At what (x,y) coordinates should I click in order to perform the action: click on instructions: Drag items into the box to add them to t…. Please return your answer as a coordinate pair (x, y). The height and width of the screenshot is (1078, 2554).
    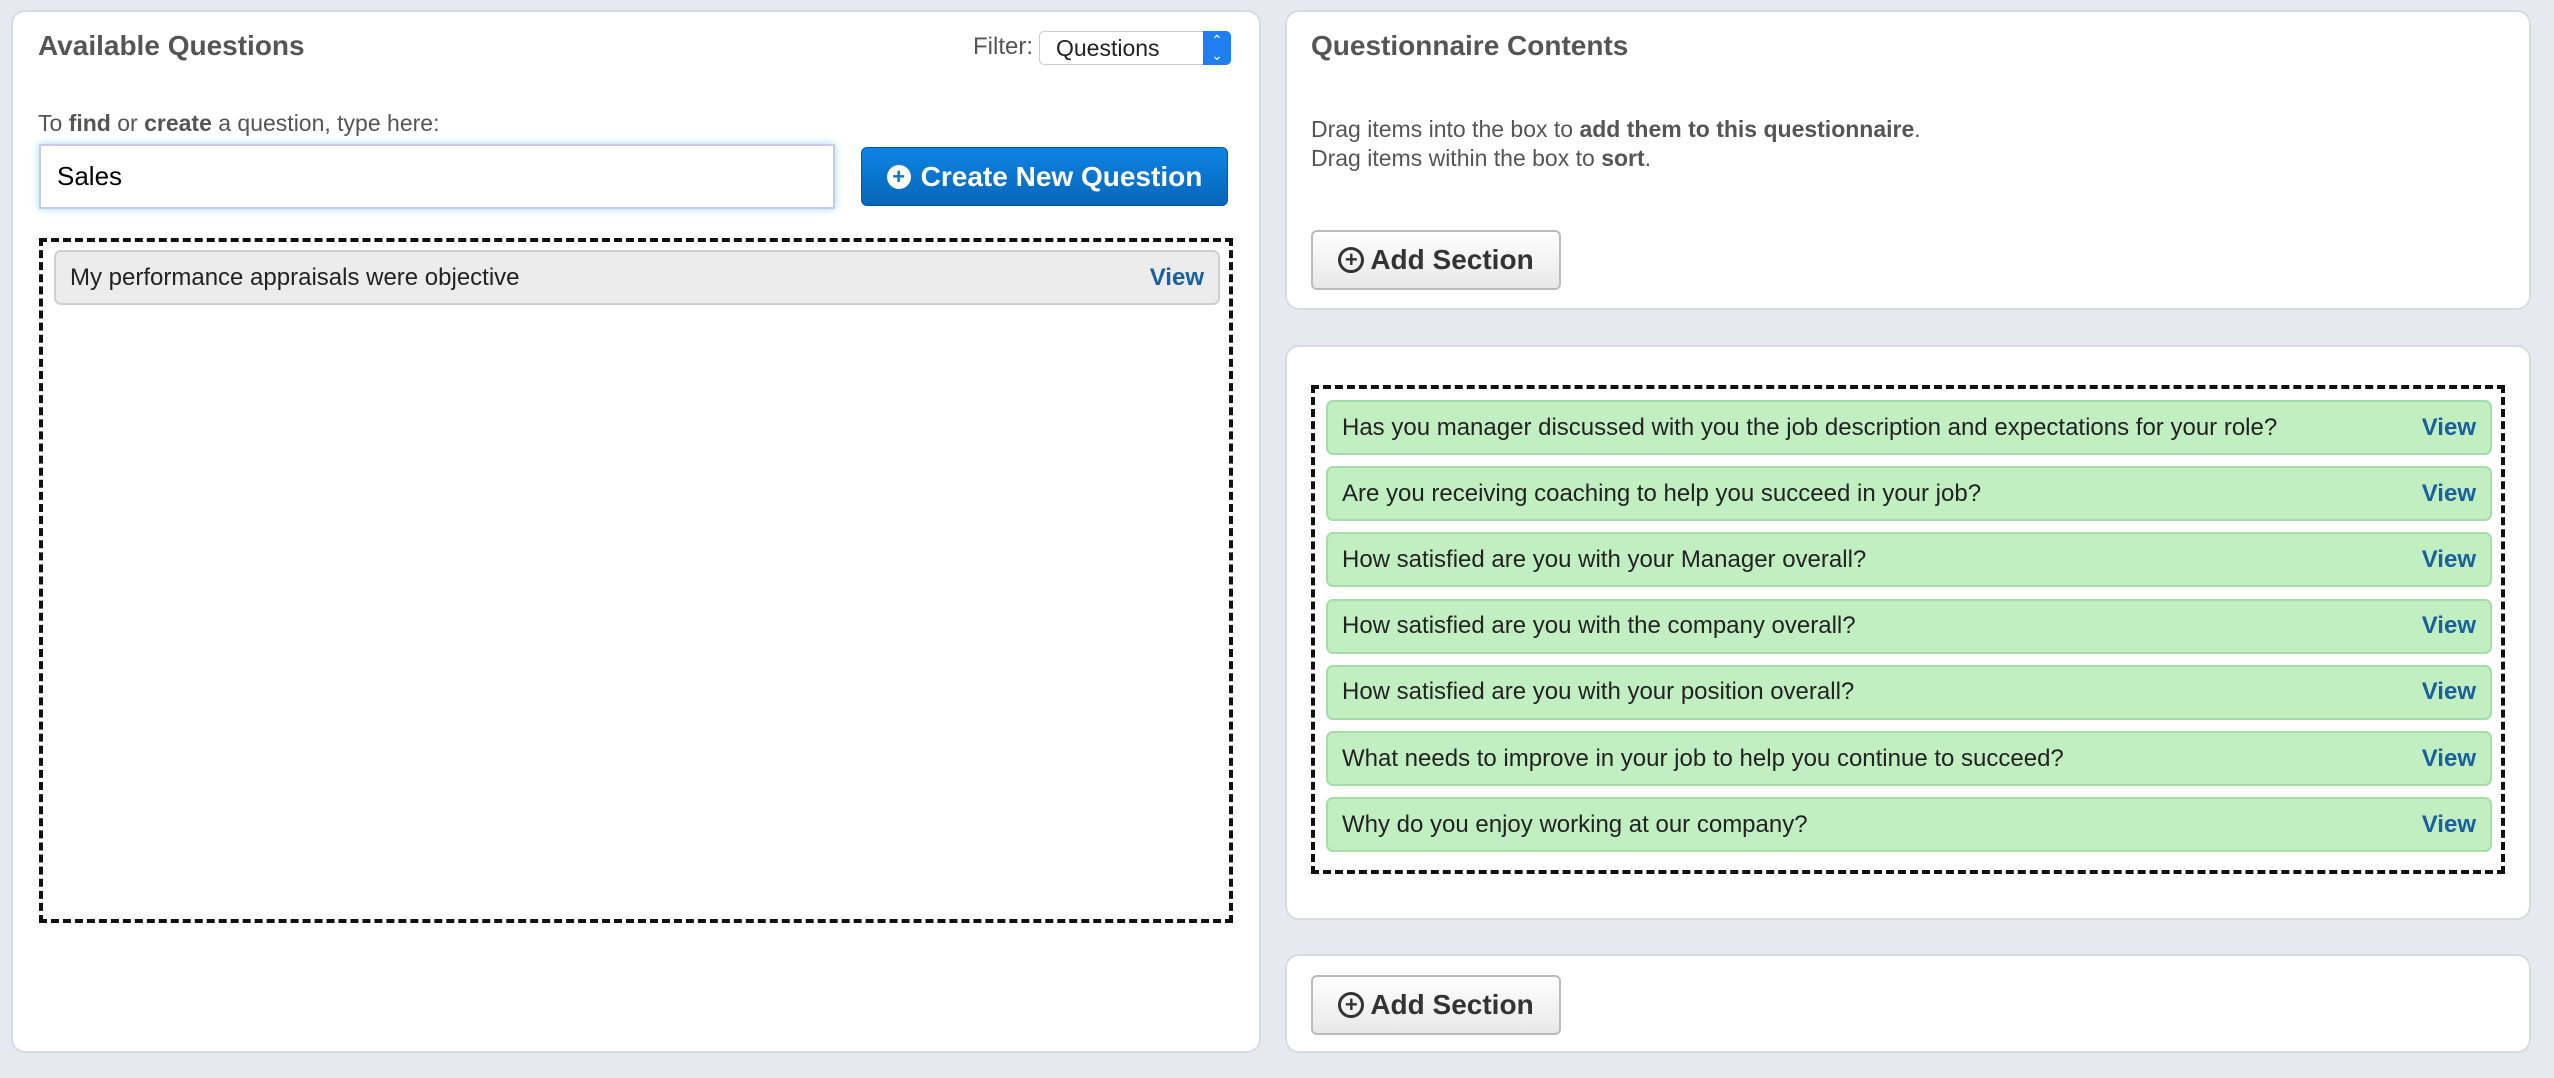
    Looking at the image, I should click on (1616, 143).